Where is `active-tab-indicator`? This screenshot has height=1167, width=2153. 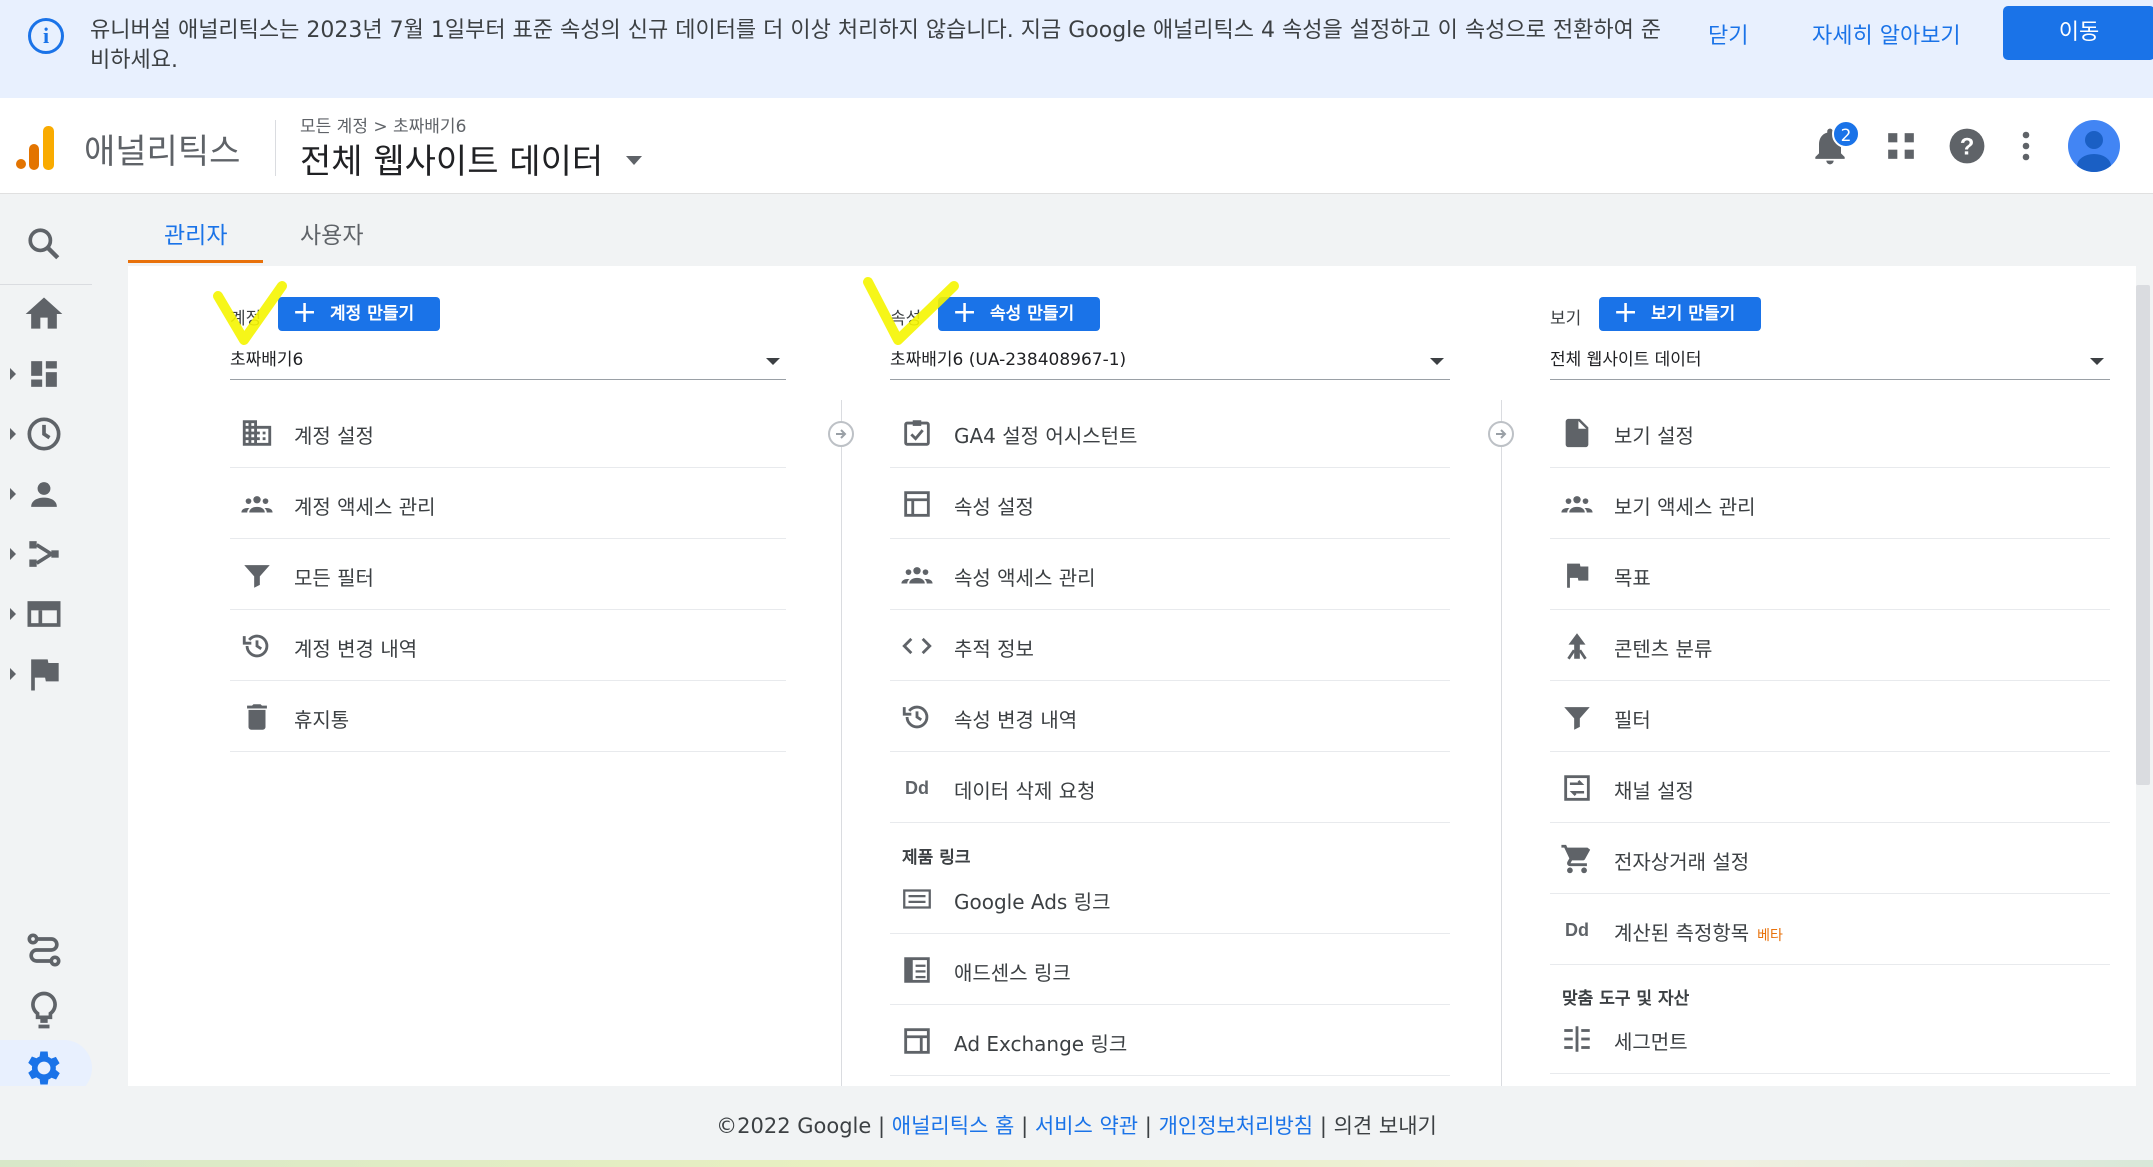 active-tab-indicator is located at coordinates (195, 261).